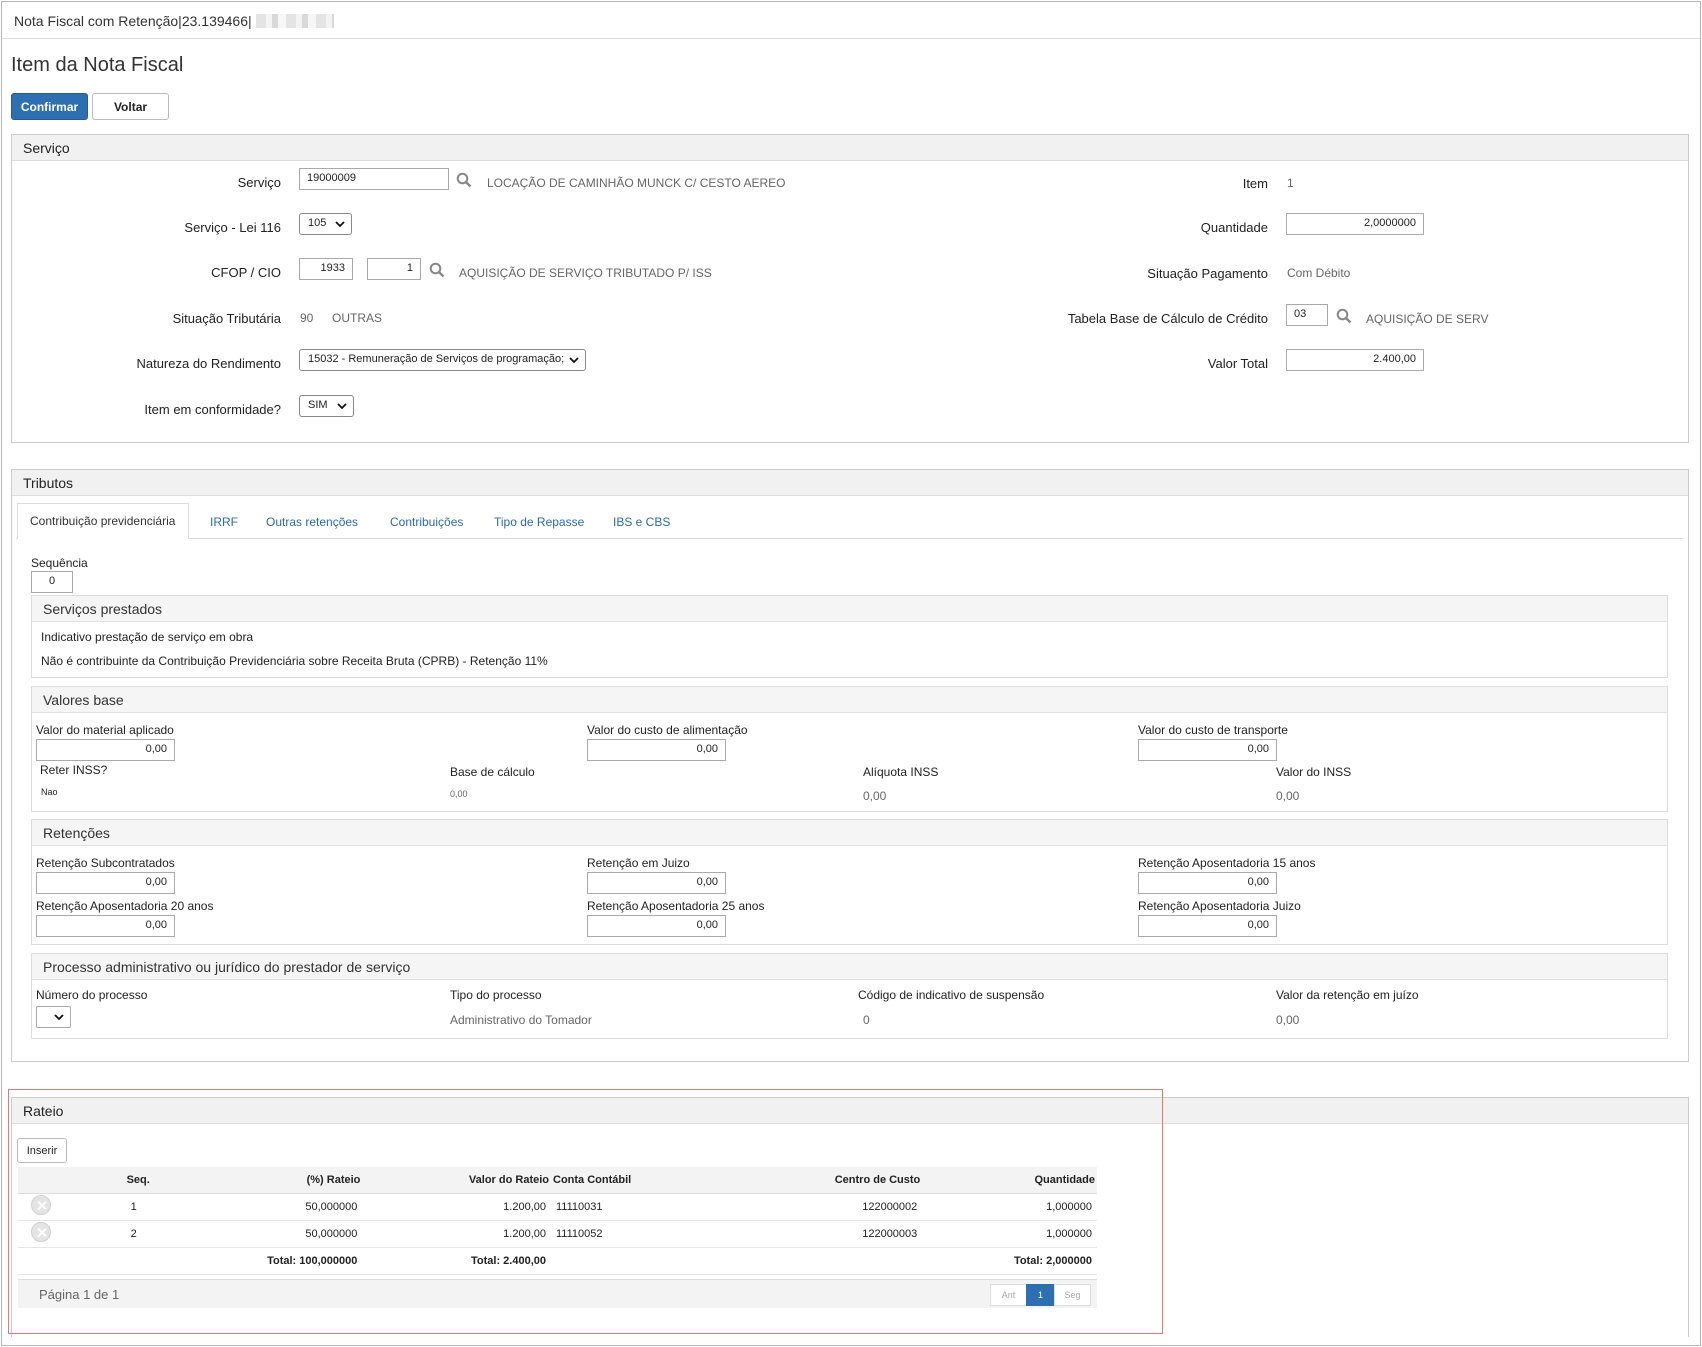 The height and width of the screenshot is (1347, 1702). Describe the element at coordinates (49, 106) in the screenshot. I see `confirm-button: Confirmar` at that location.